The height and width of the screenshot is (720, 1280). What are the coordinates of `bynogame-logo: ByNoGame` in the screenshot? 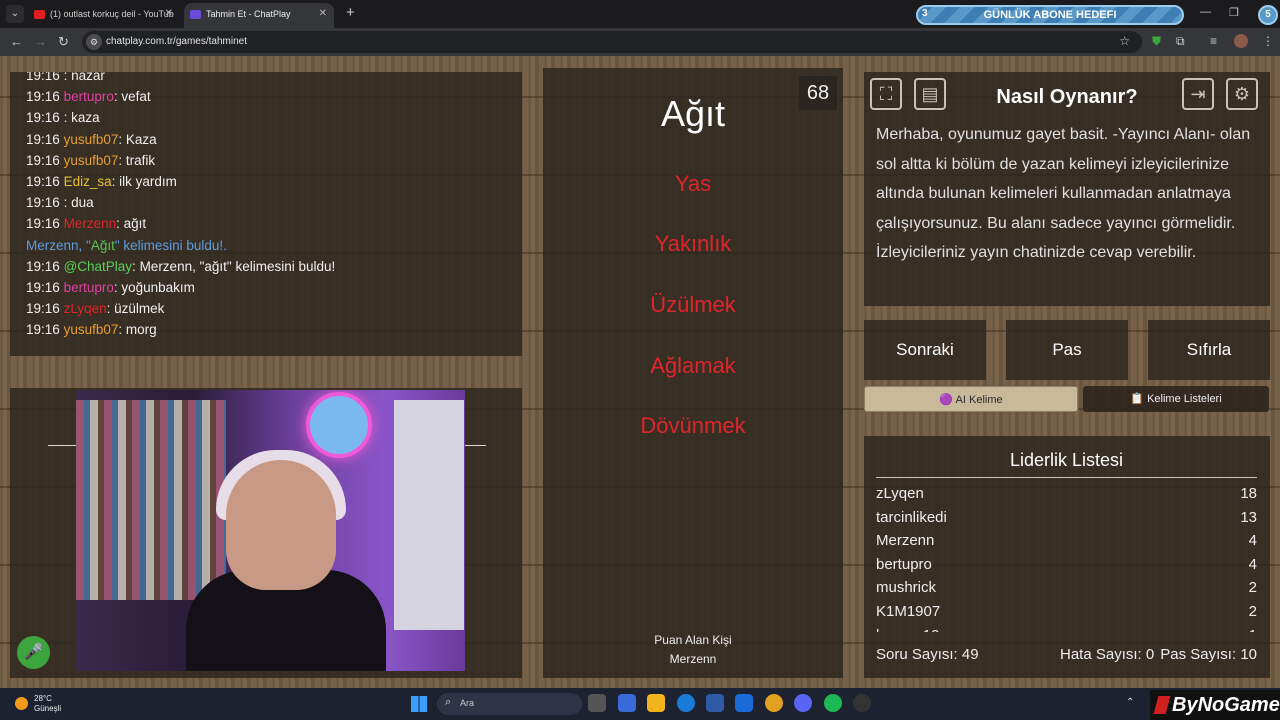 It's located at (1215, 705).